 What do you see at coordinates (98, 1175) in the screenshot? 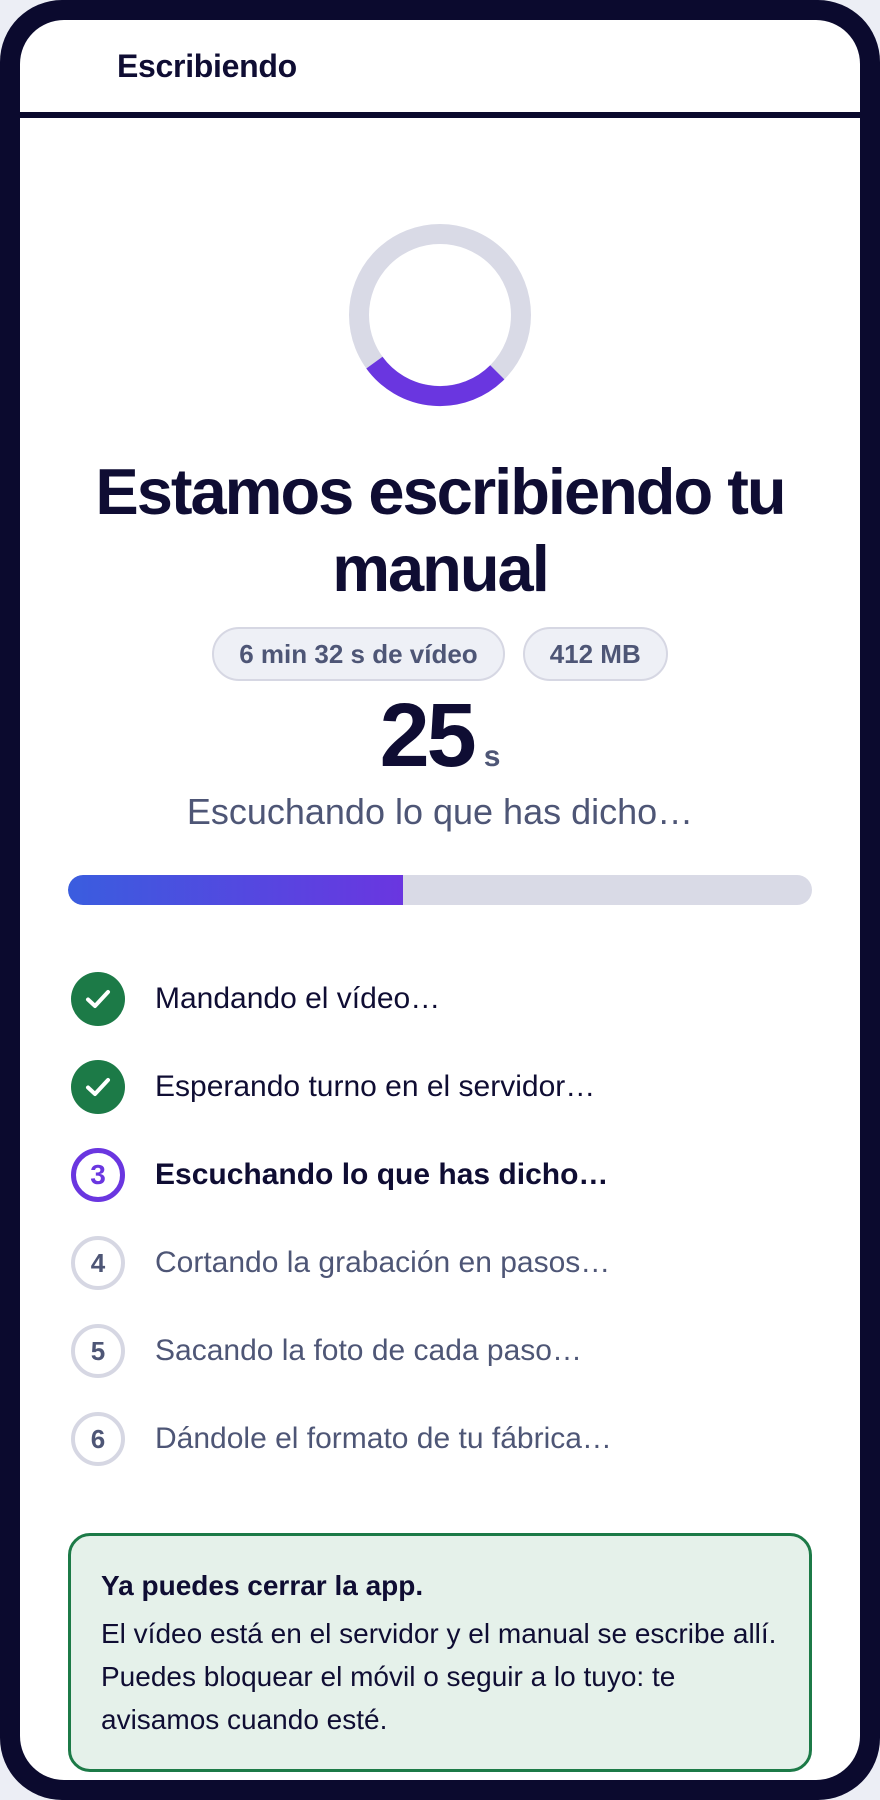
I see `step-number-badge: 3` at bounding box center [98, 1175].